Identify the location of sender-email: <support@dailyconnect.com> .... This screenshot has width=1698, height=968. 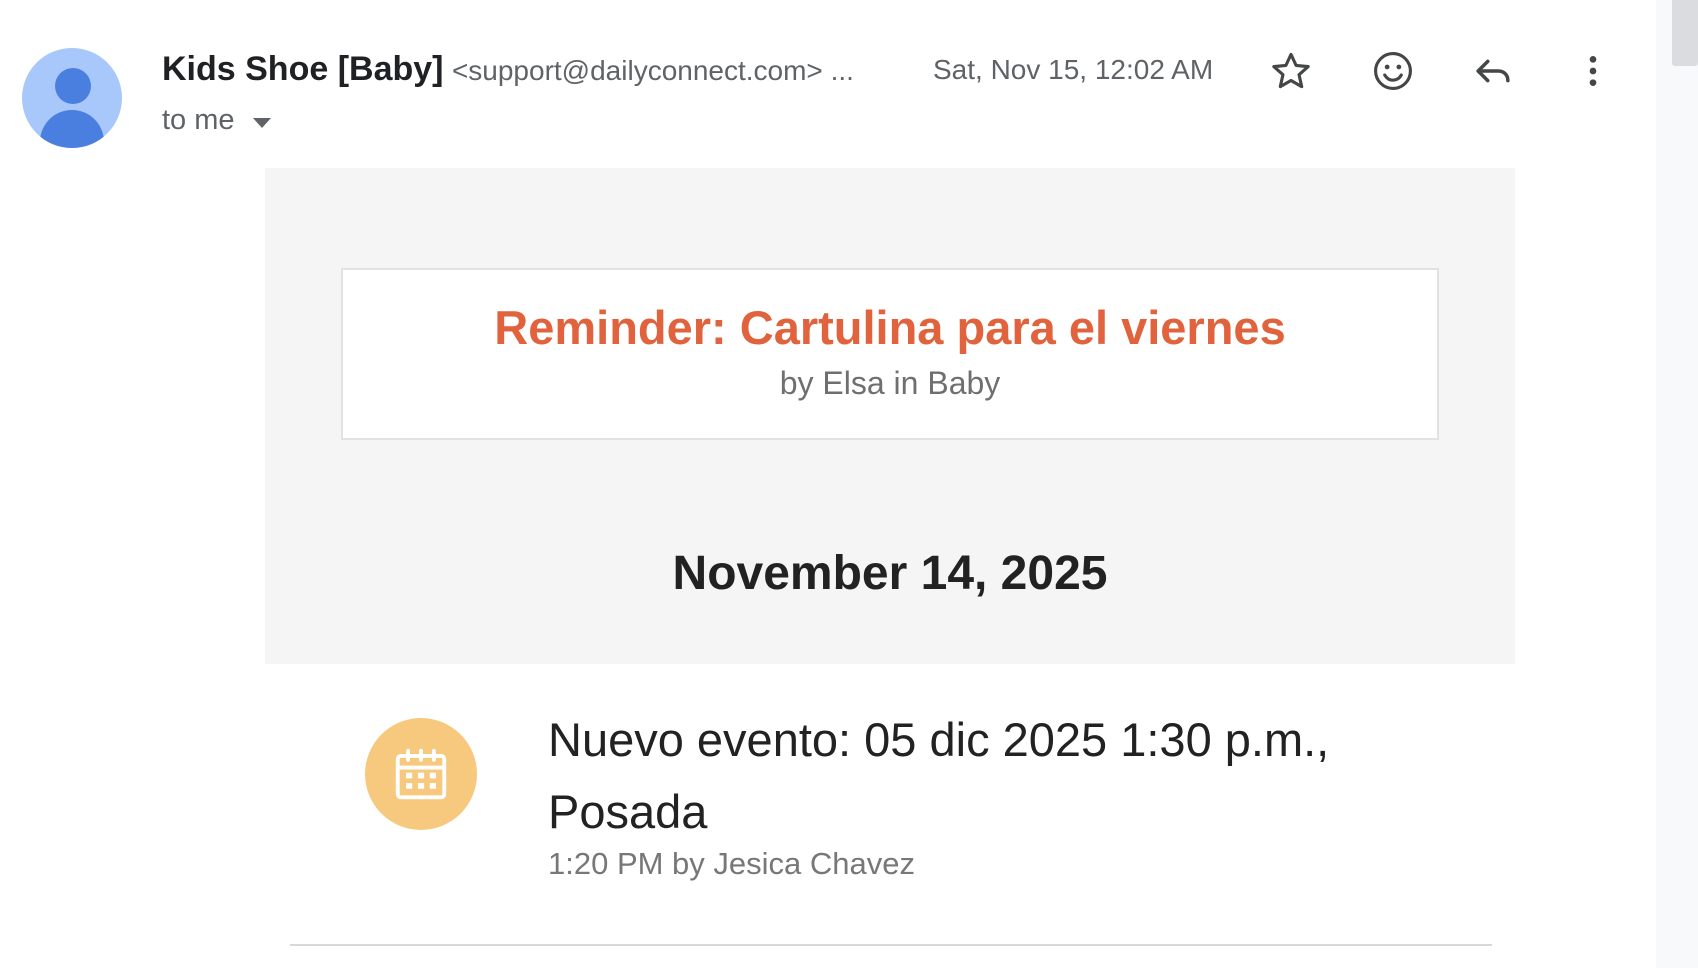
(652, 70).